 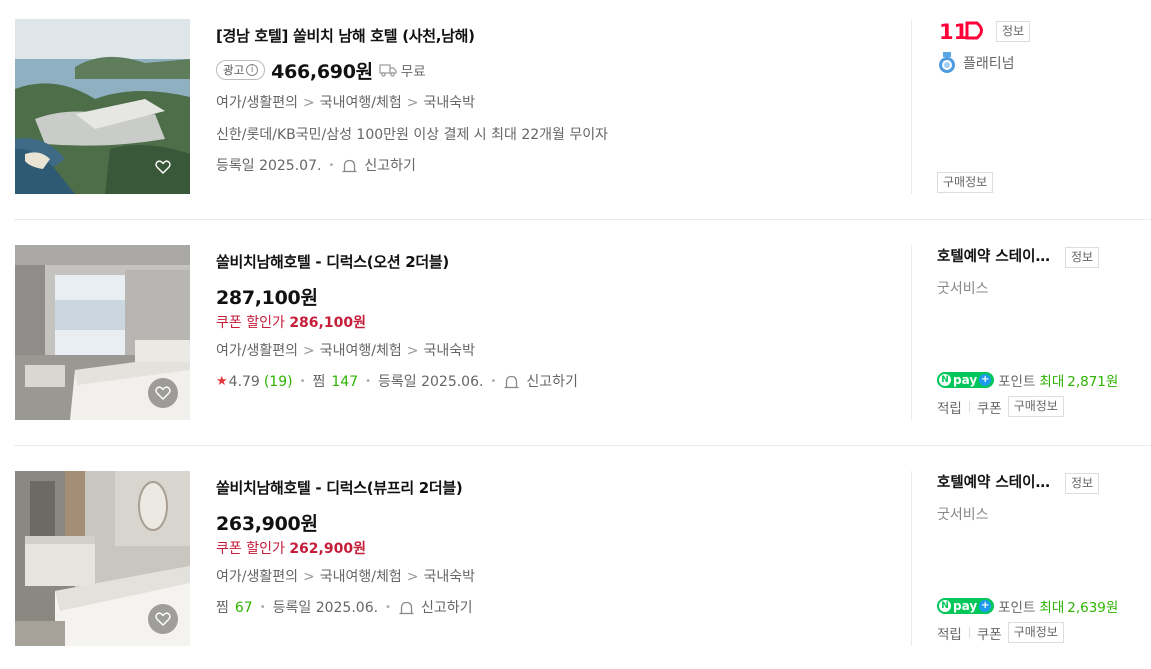 I want to click on zzim-label: 찜, so click(x=319, y=382).